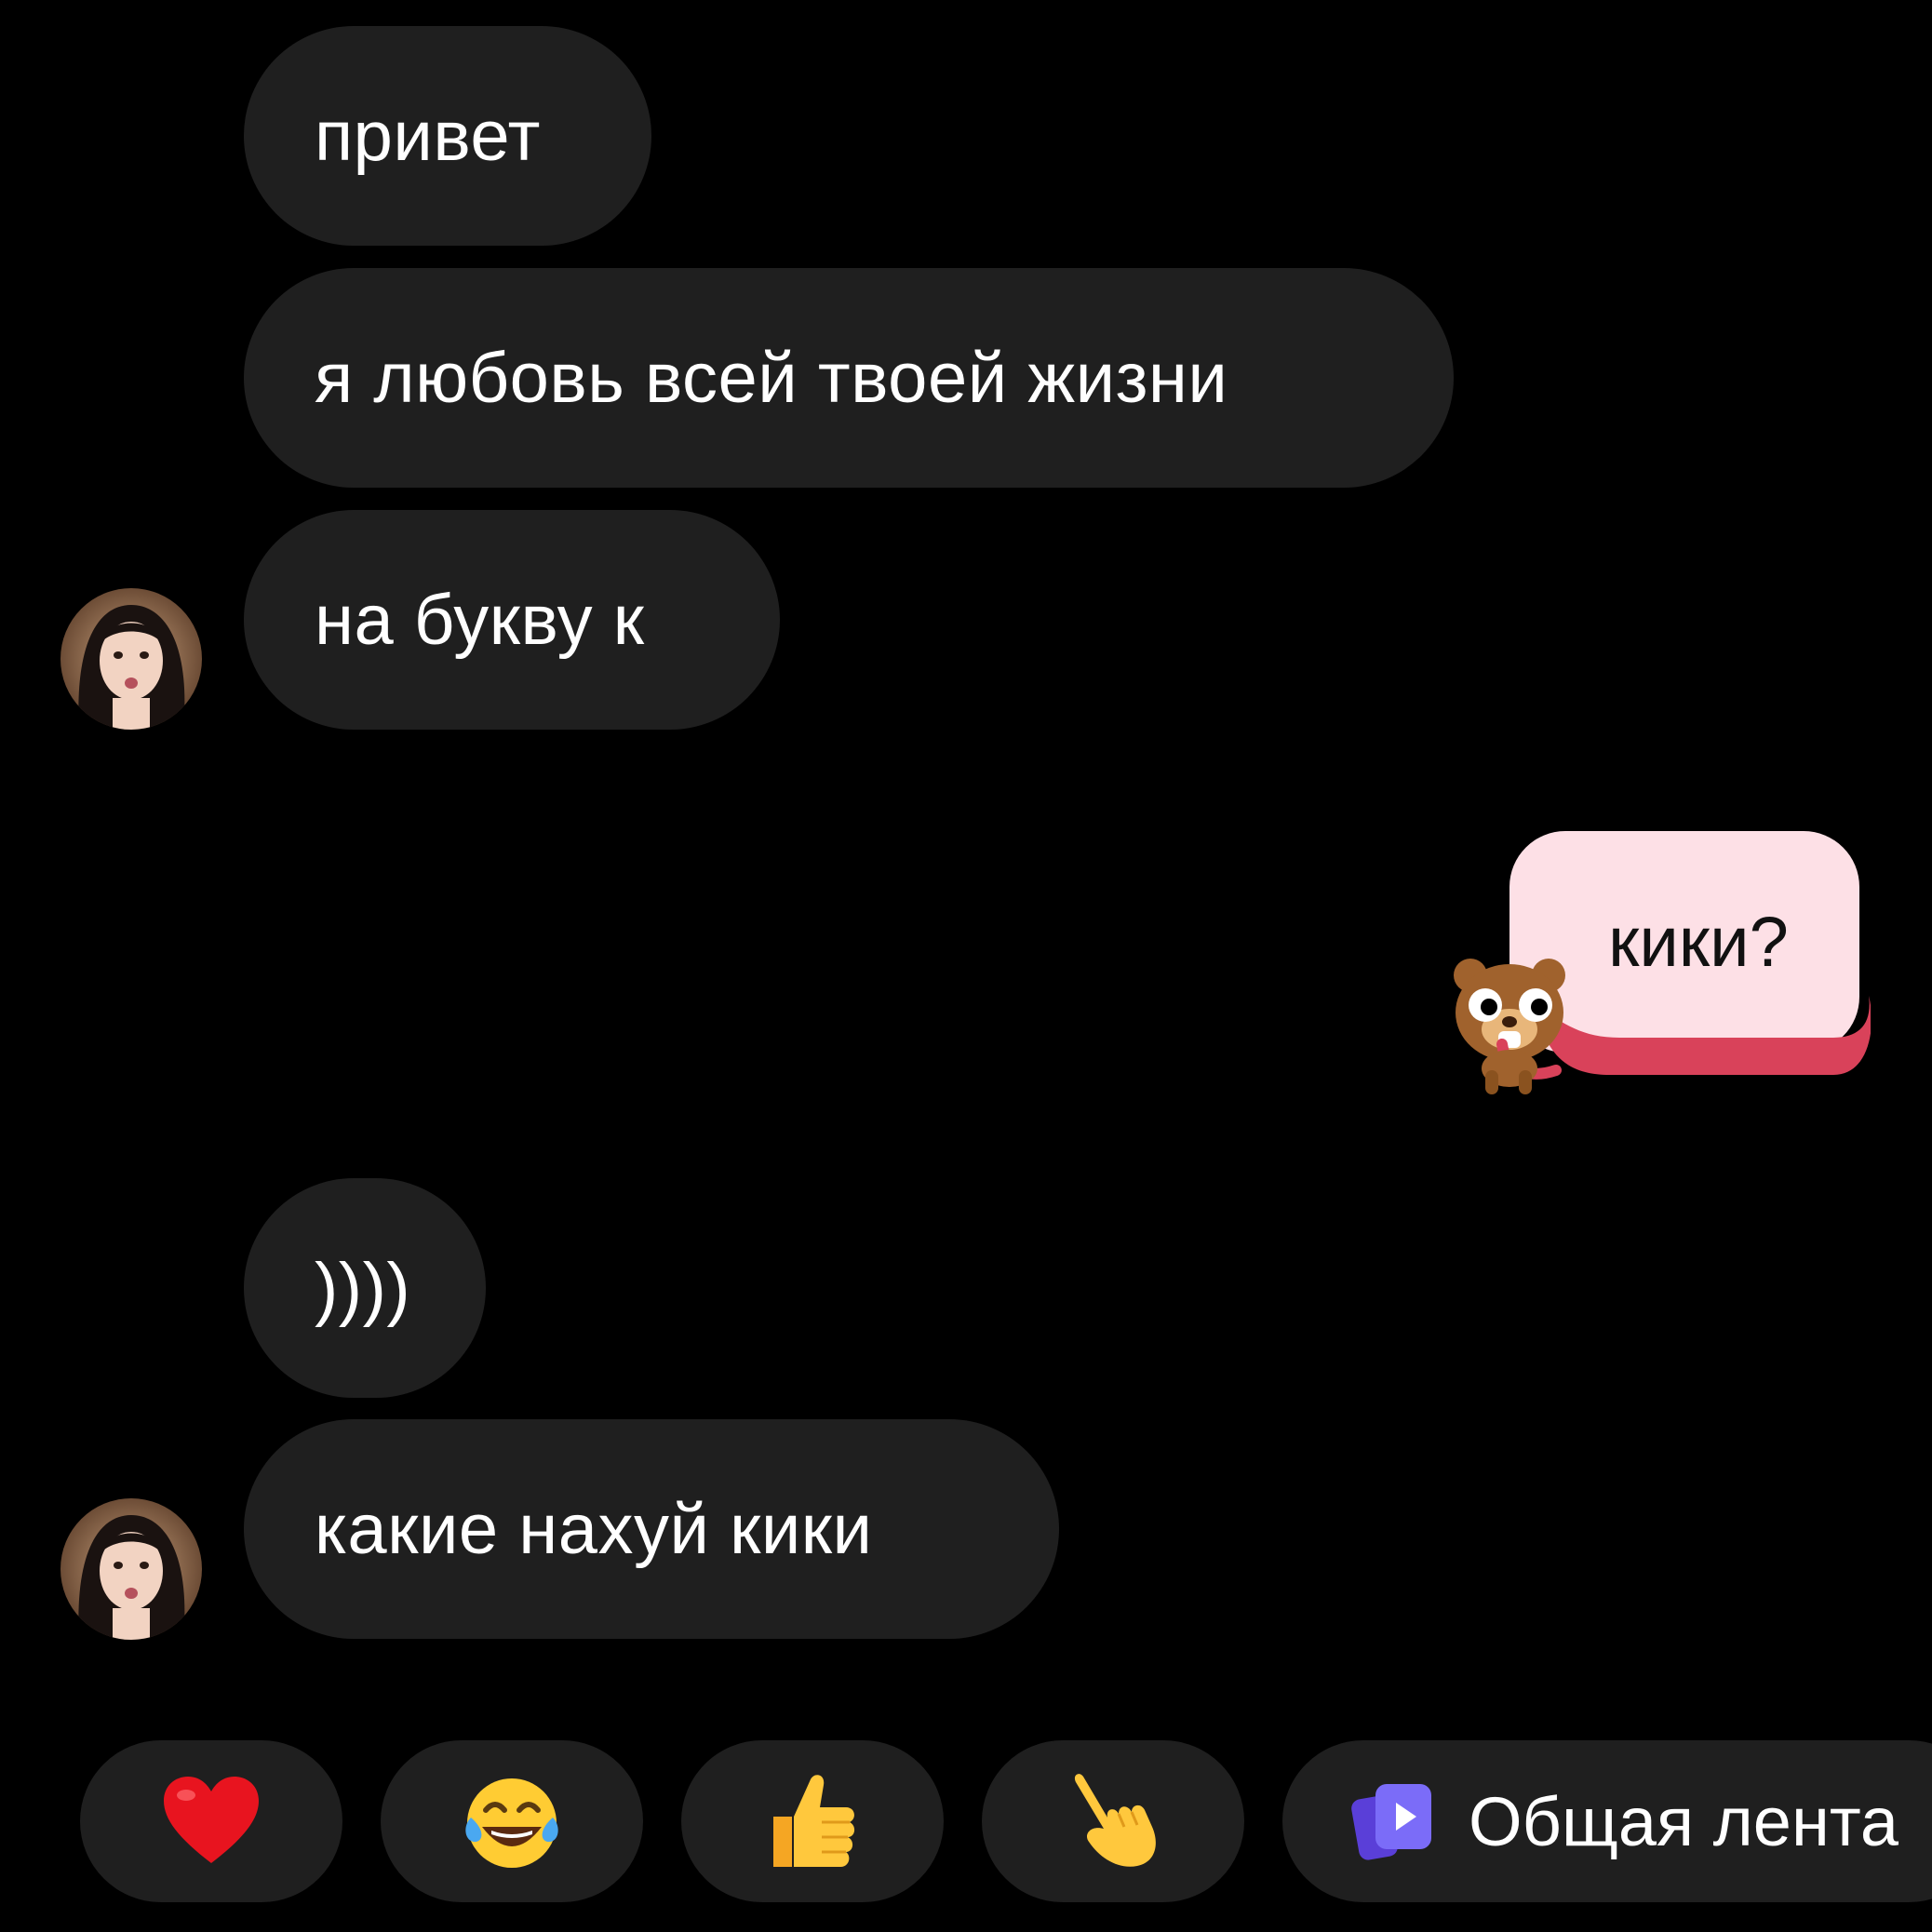 This screenshot has width=1932, height=1932. I want to click on message-bubble-received: )))), so click(365, 1288).